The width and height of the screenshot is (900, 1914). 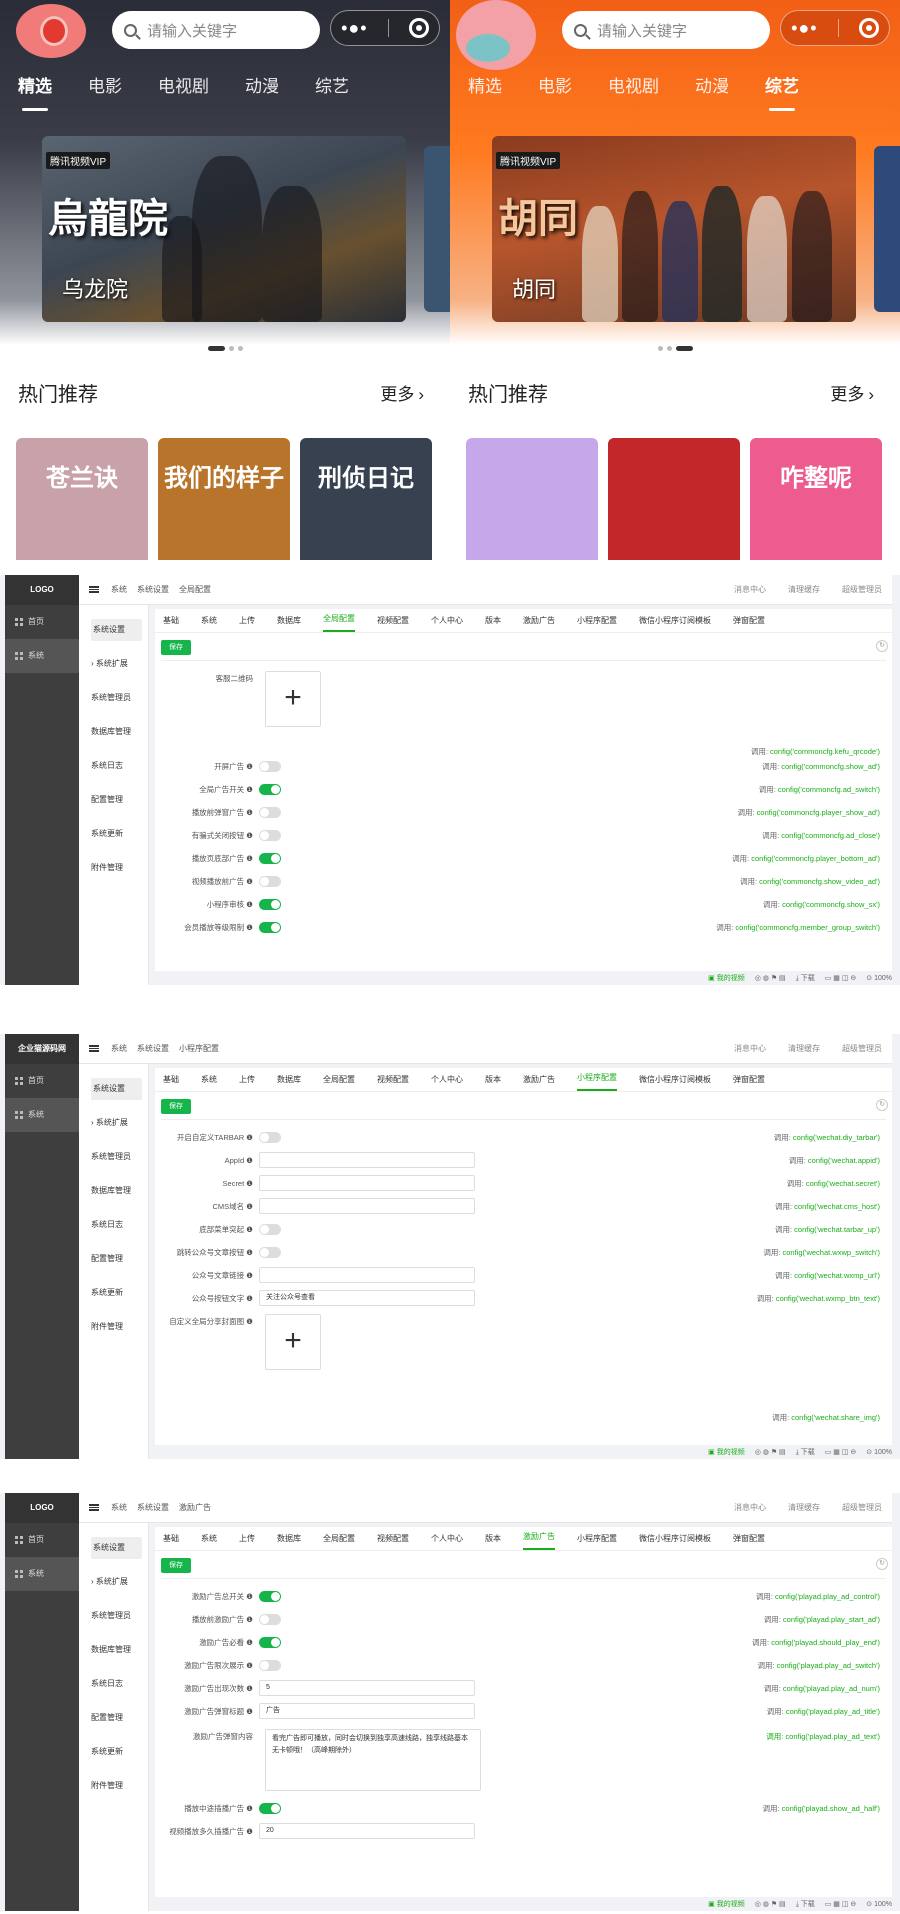 I want to click on mini-program-capsule: •●•, so click(x=835, y=28).